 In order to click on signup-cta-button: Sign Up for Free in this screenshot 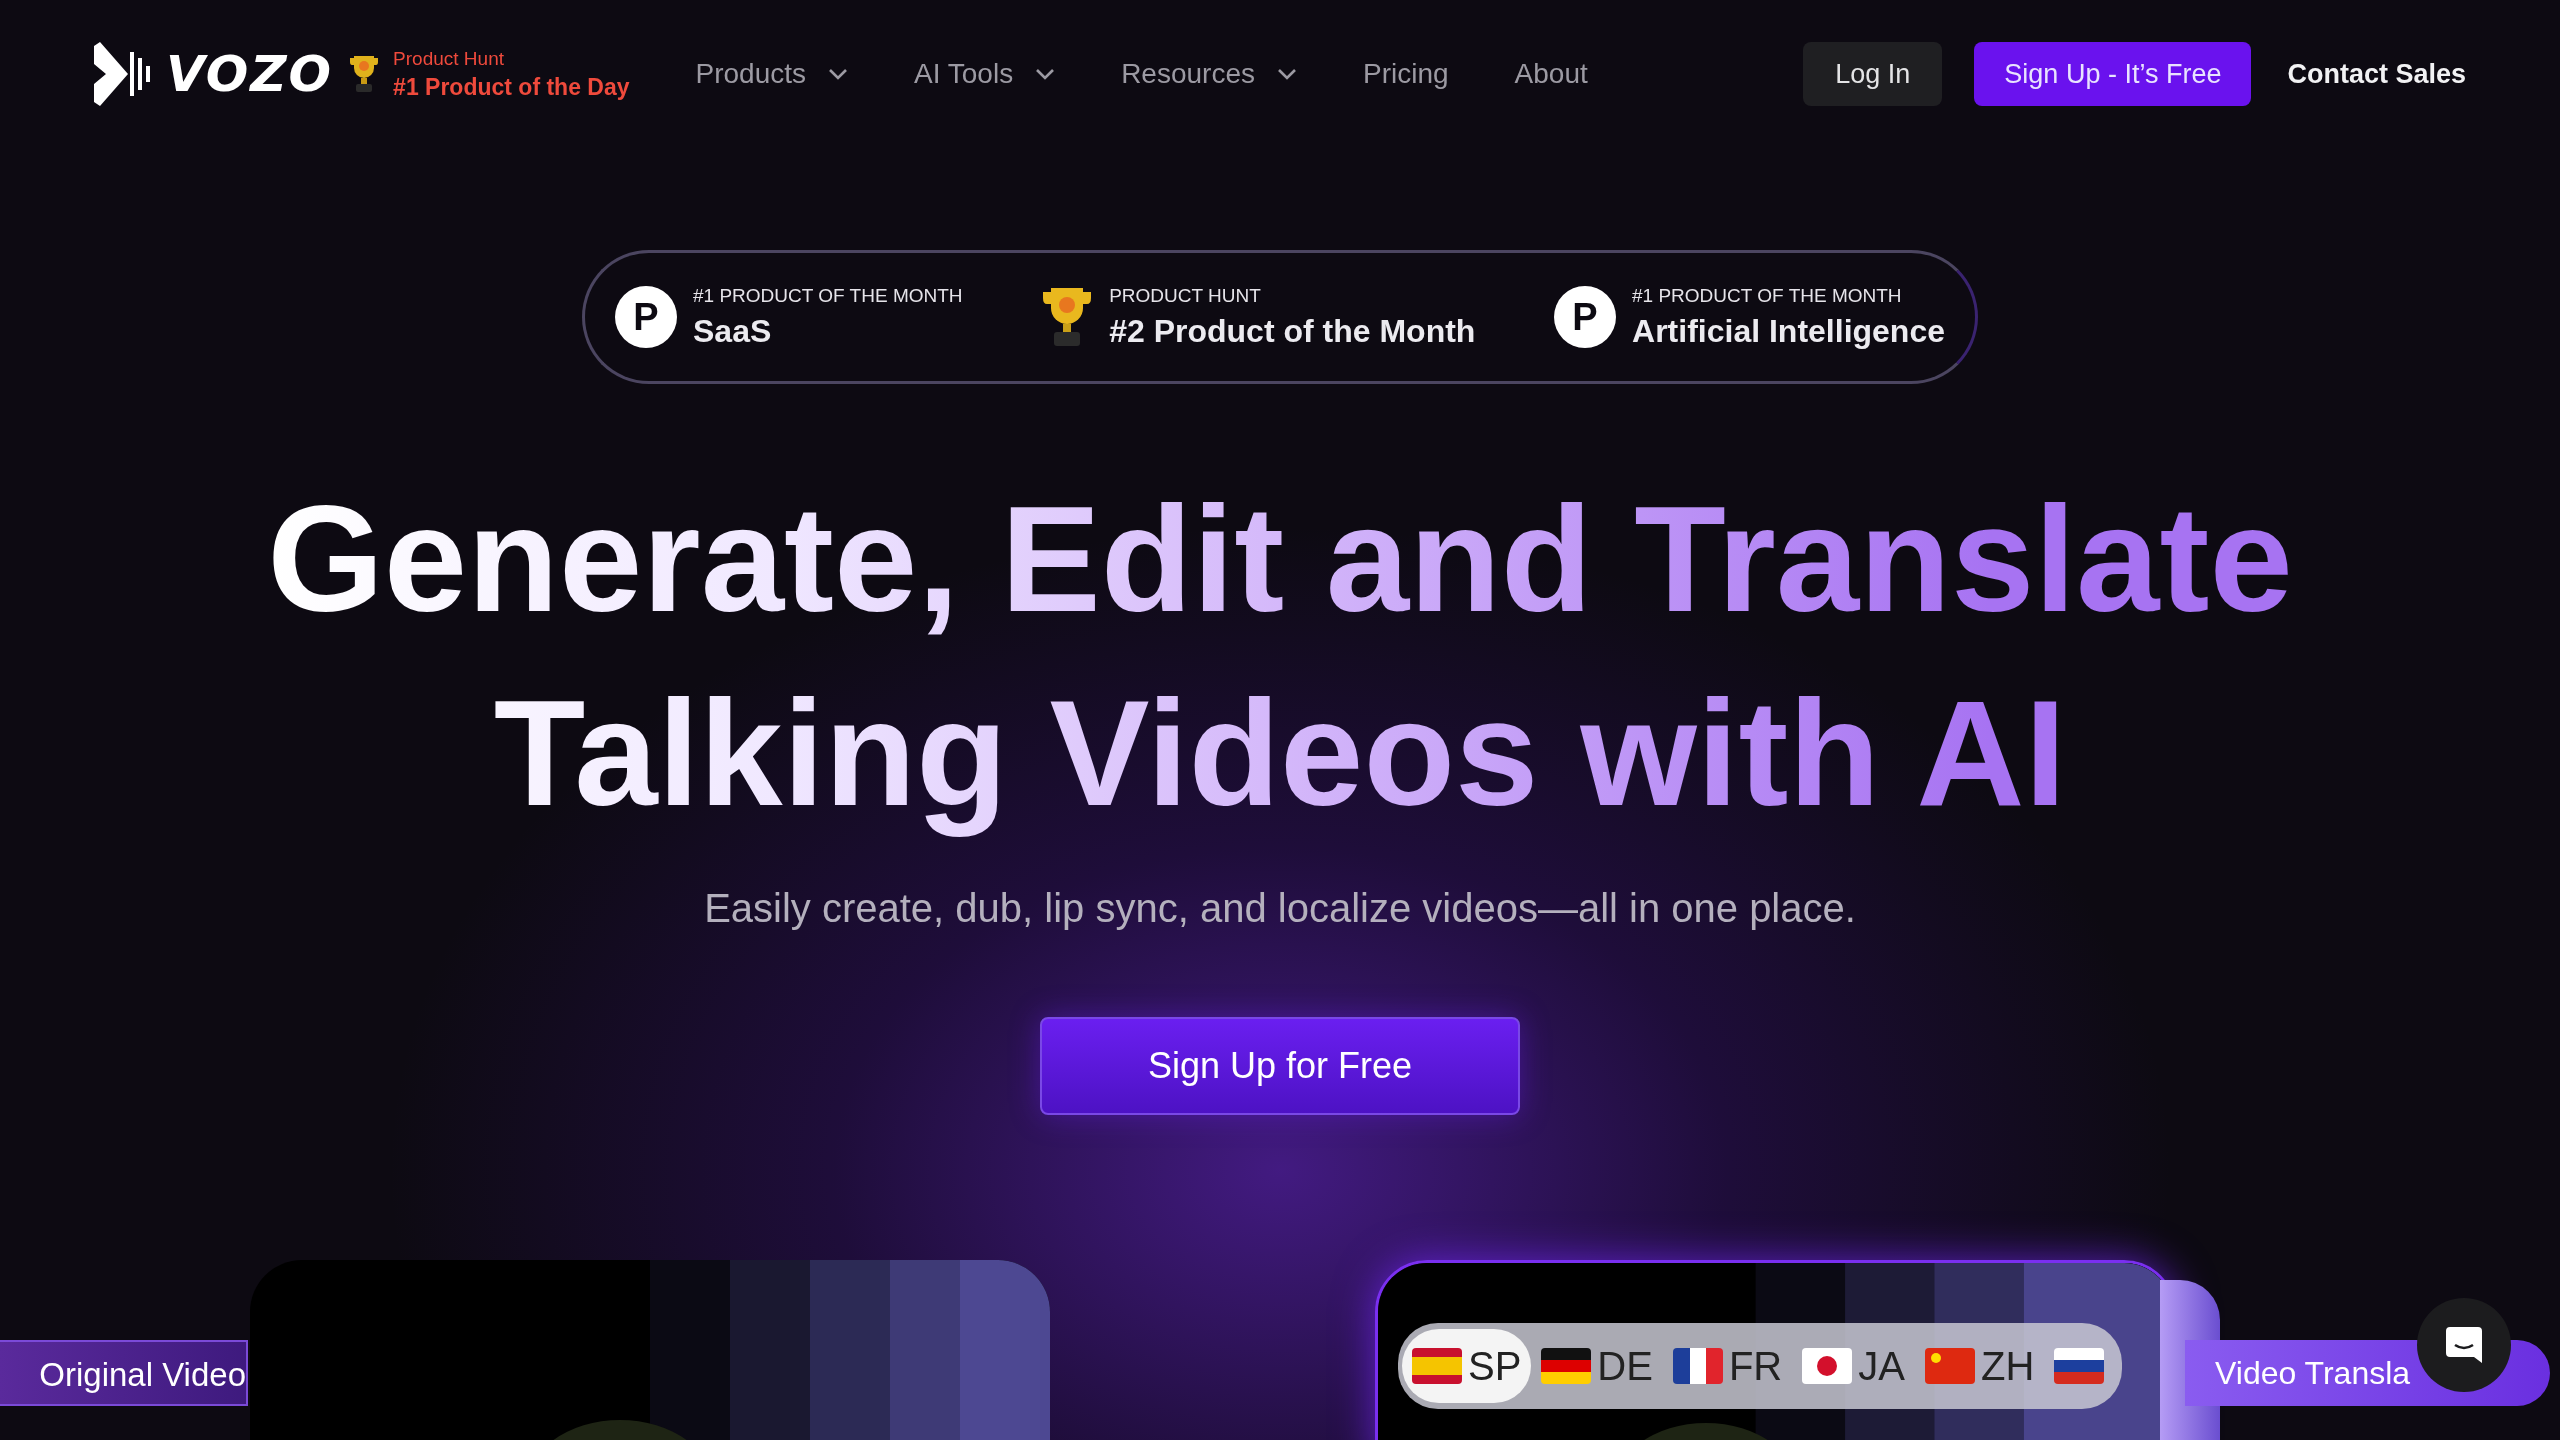, I will do `click(1280, 1066)`.